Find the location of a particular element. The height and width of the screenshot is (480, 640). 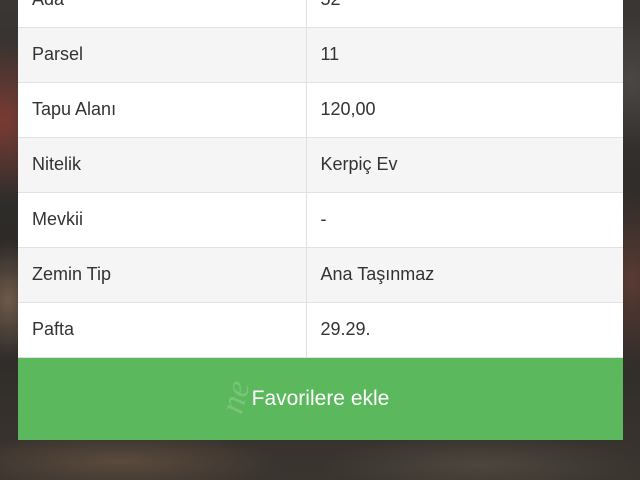

row-label-ada: Ada is located at coordinates (162, 14).